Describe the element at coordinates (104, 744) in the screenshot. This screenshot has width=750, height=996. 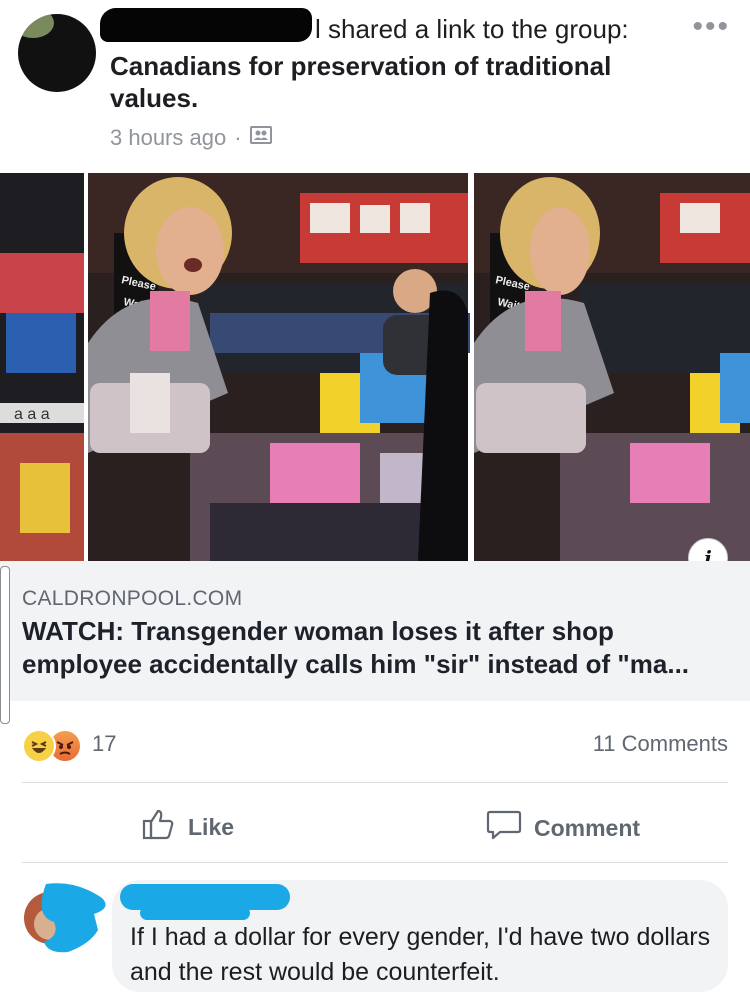
I see `reaction-count: 17` at that location.